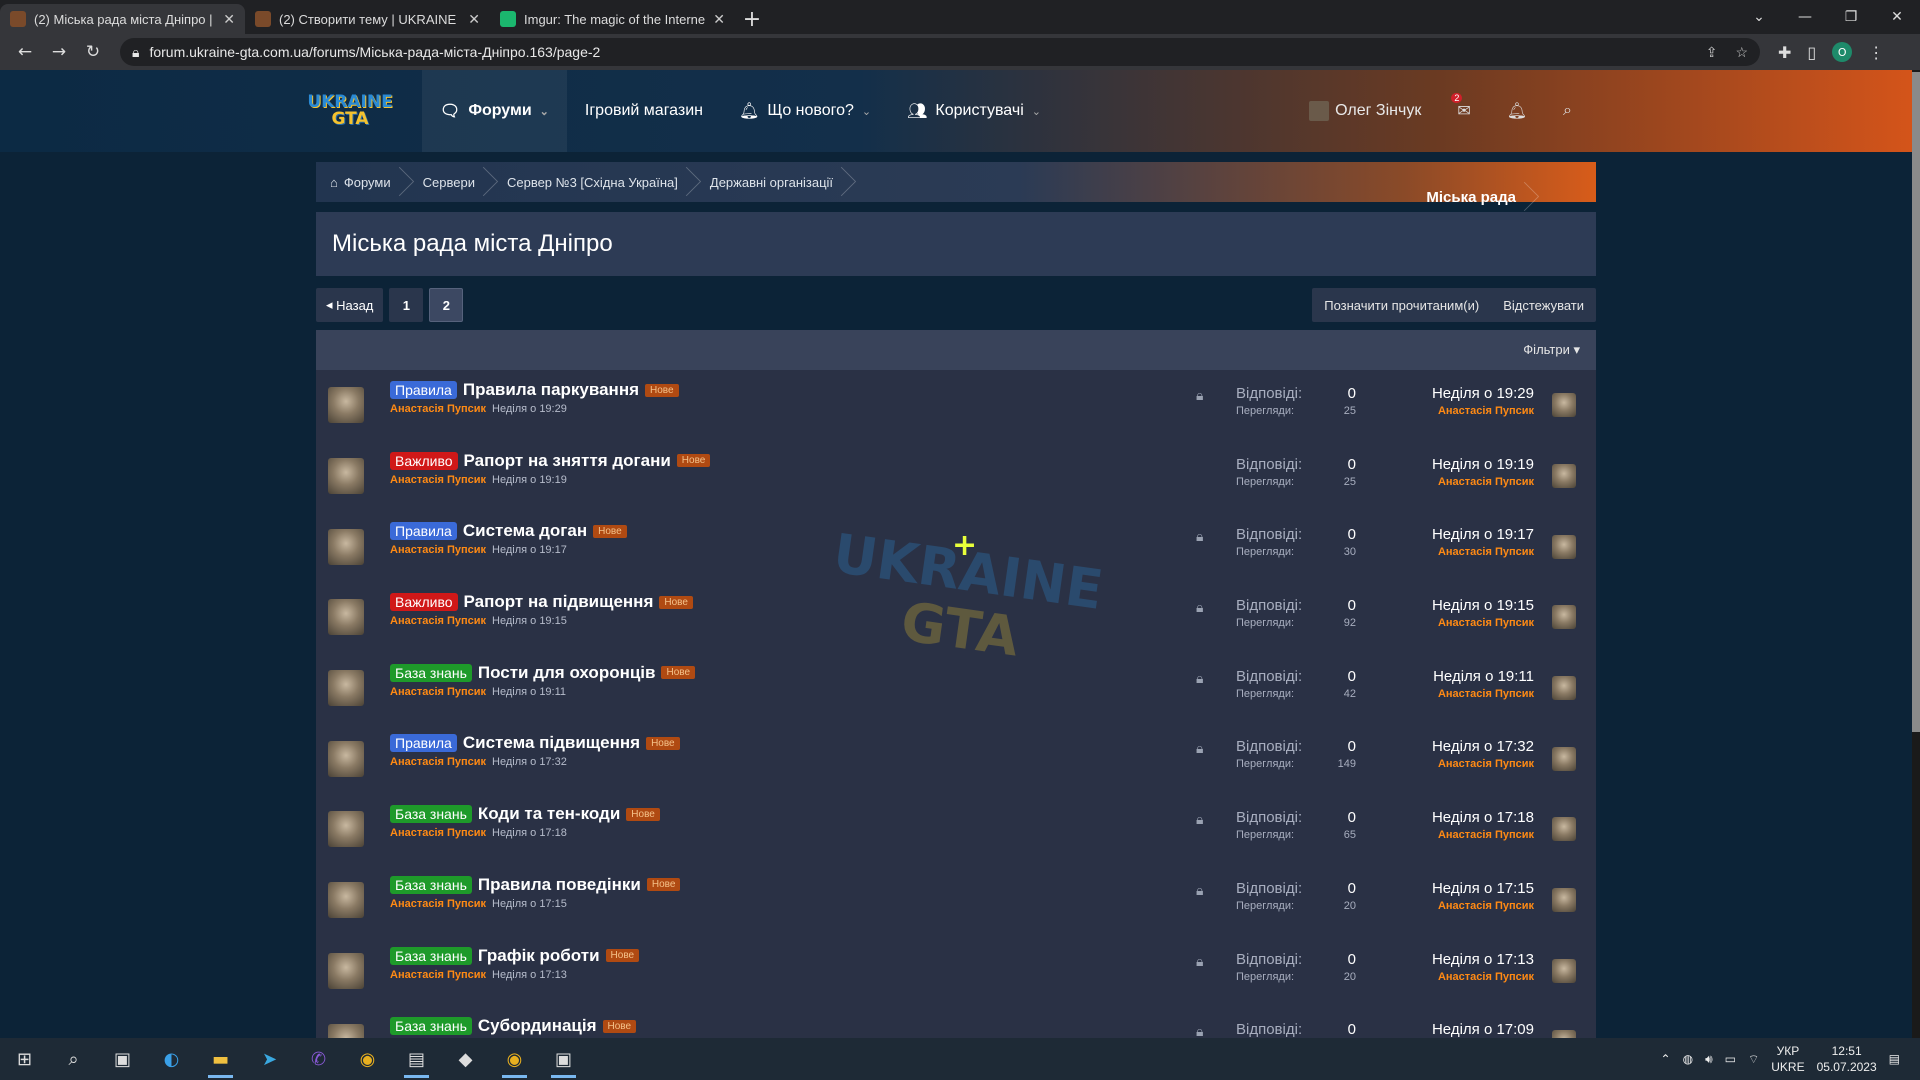 This screenshot has width=1920, height=1080. Describe the element at coordinates (1483, 534) in the screenshot. I see `last-post-date: Неділя о 19:17` at that location.